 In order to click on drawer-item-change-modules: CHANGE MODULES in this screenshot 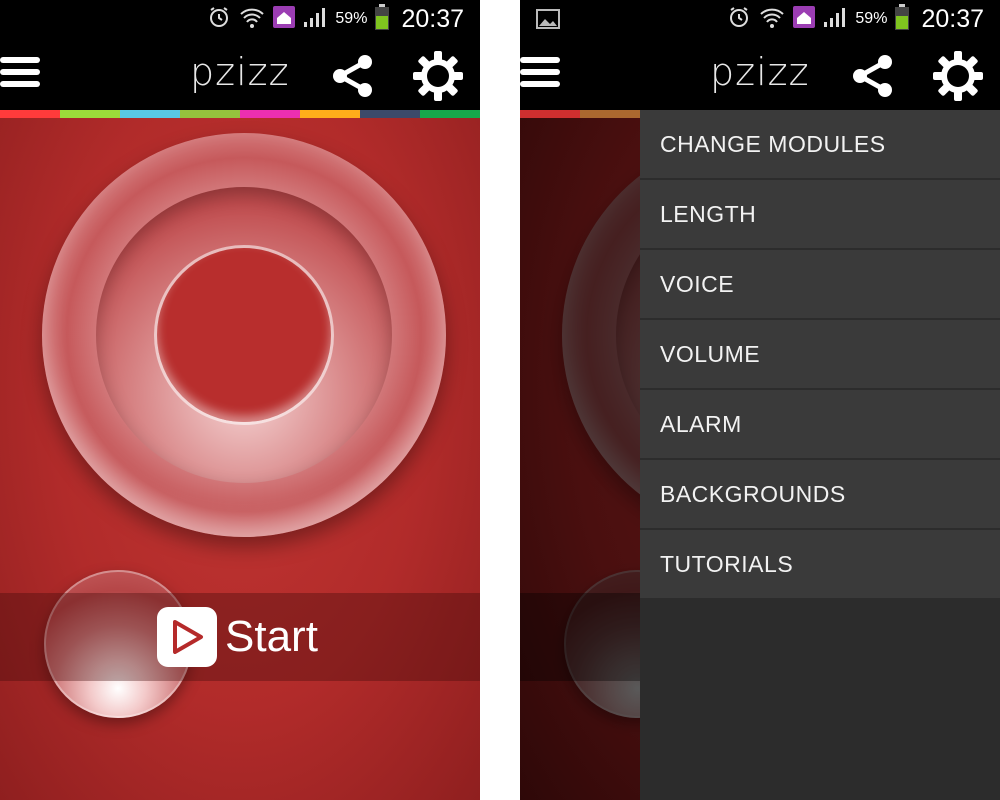, I will do `click(820, 144)`.